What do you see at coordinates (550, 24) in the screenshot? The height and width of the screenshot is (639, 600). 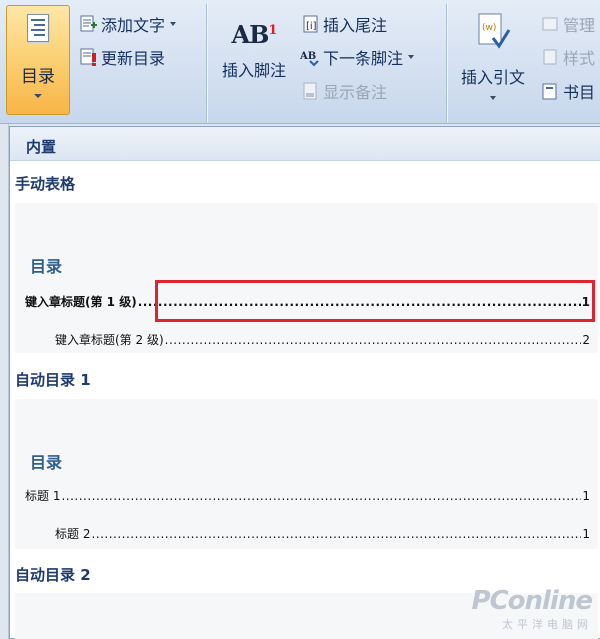 I see `manage-icon` at bounding box center [550, 24].